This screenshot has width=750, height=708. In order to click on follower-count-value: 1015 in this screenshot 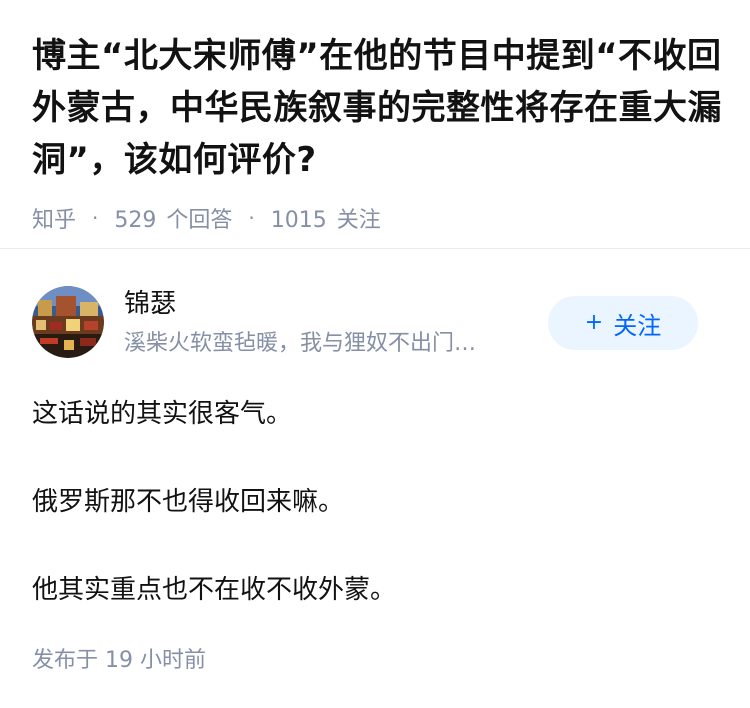, I will do `click(298, 220)`.